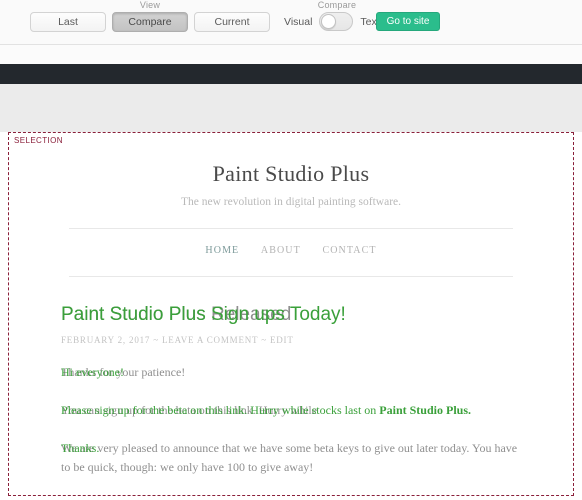 The width and height of the screenshot is (582, 500). I want to click on compare-group-caption: Compare, so click(337, 5).